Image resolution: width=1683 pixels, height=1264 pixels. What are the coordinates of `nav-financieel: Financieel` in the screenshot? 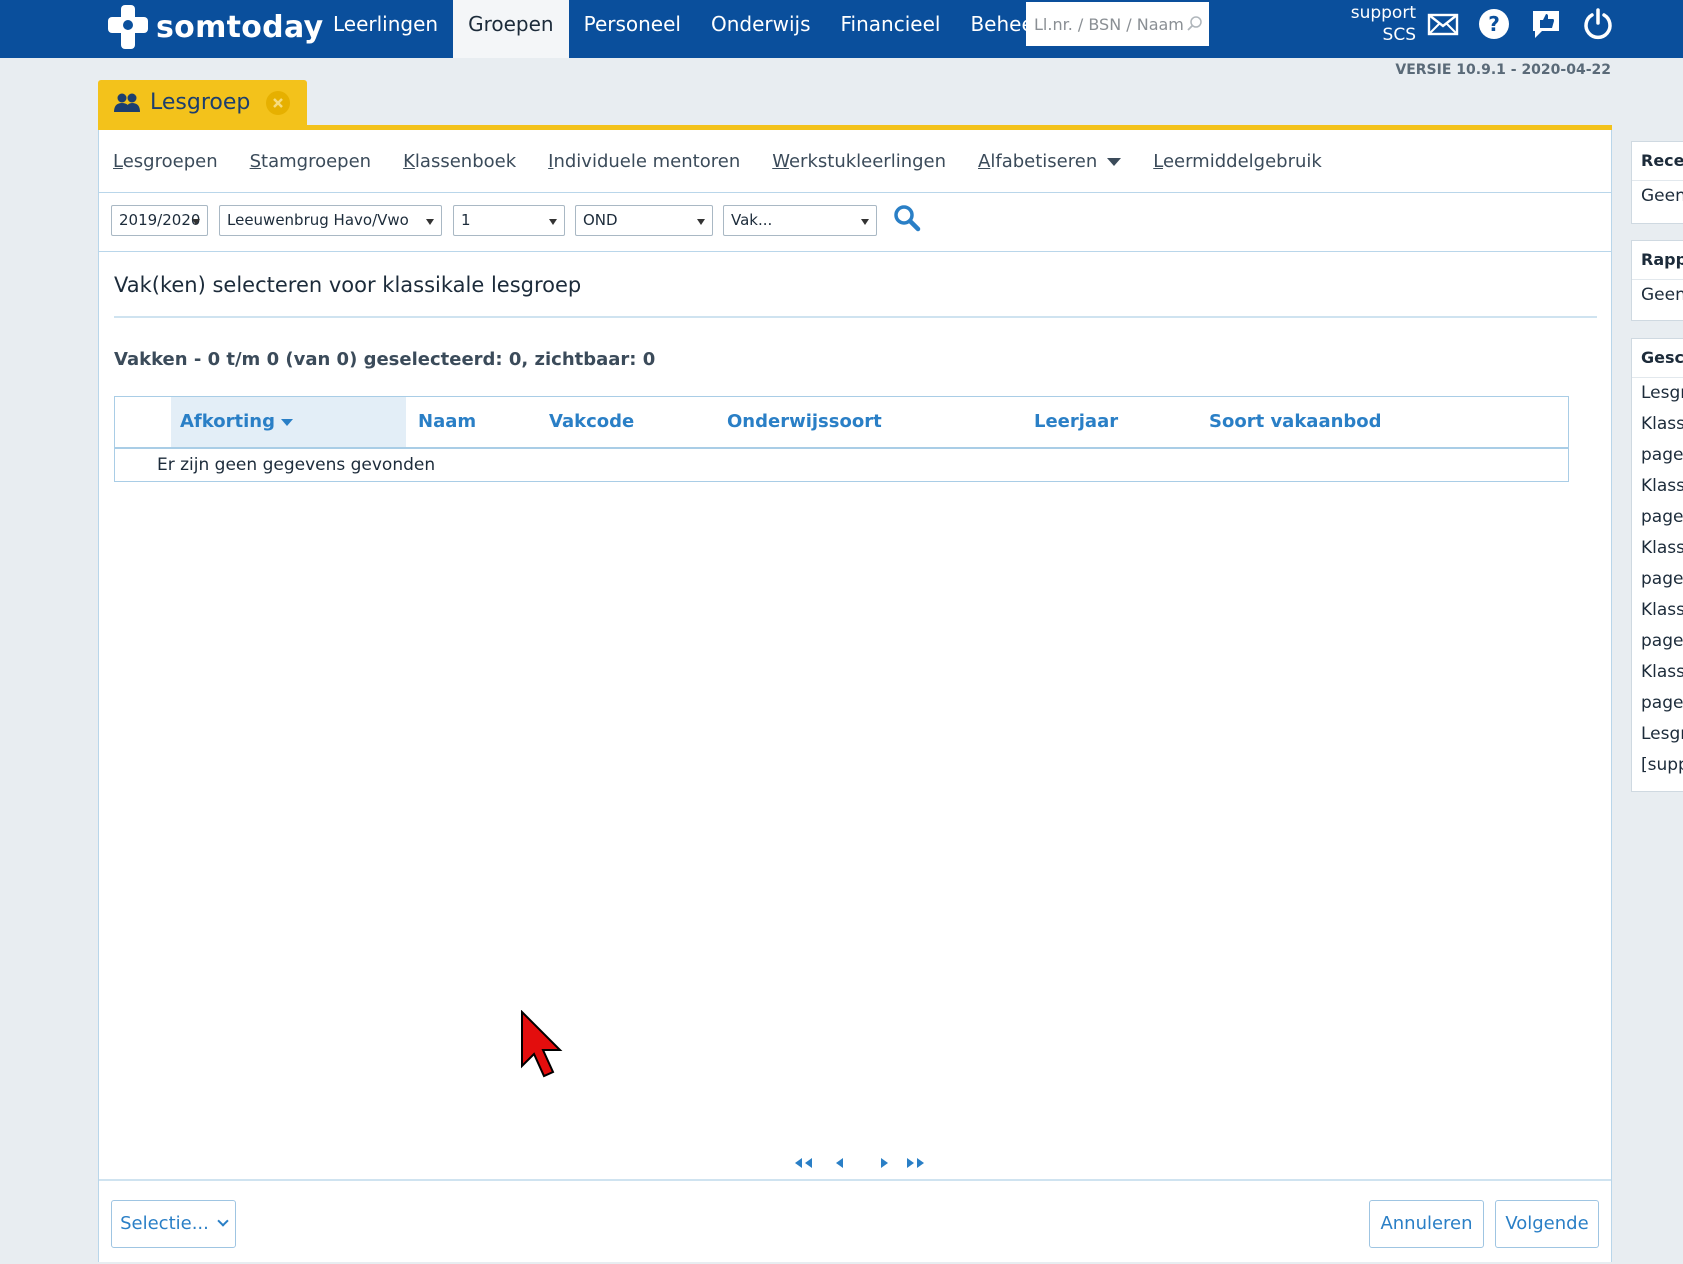 It's located at (891, 29).